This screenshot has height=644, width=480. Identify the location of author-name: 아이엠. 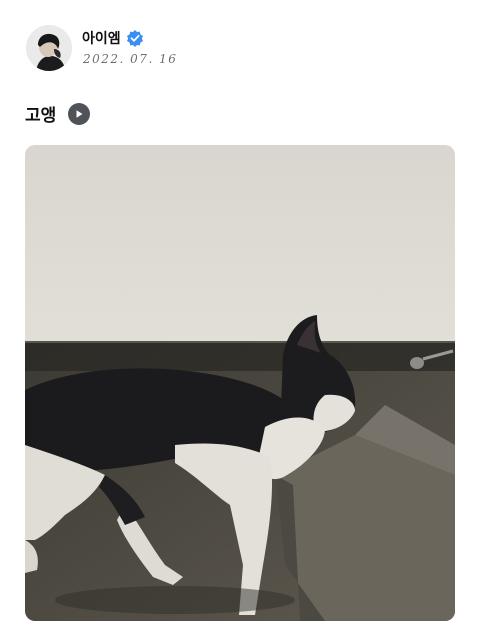
(101, 38).